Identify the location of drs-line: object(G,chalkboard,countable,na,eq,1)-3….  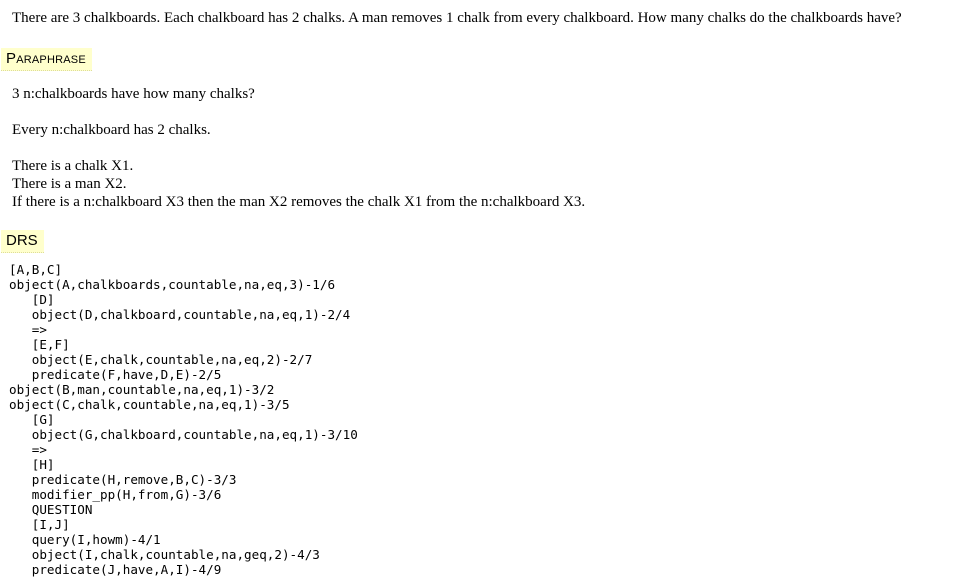
(183, 434).